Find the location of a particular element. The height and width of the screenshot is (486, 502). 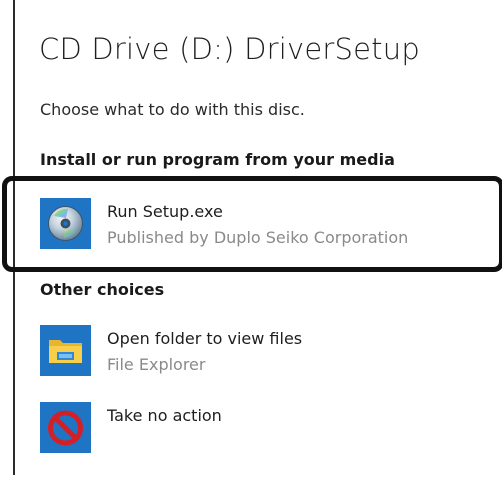

take-no-action-option: Take no action is located at coordinates (260, 426).